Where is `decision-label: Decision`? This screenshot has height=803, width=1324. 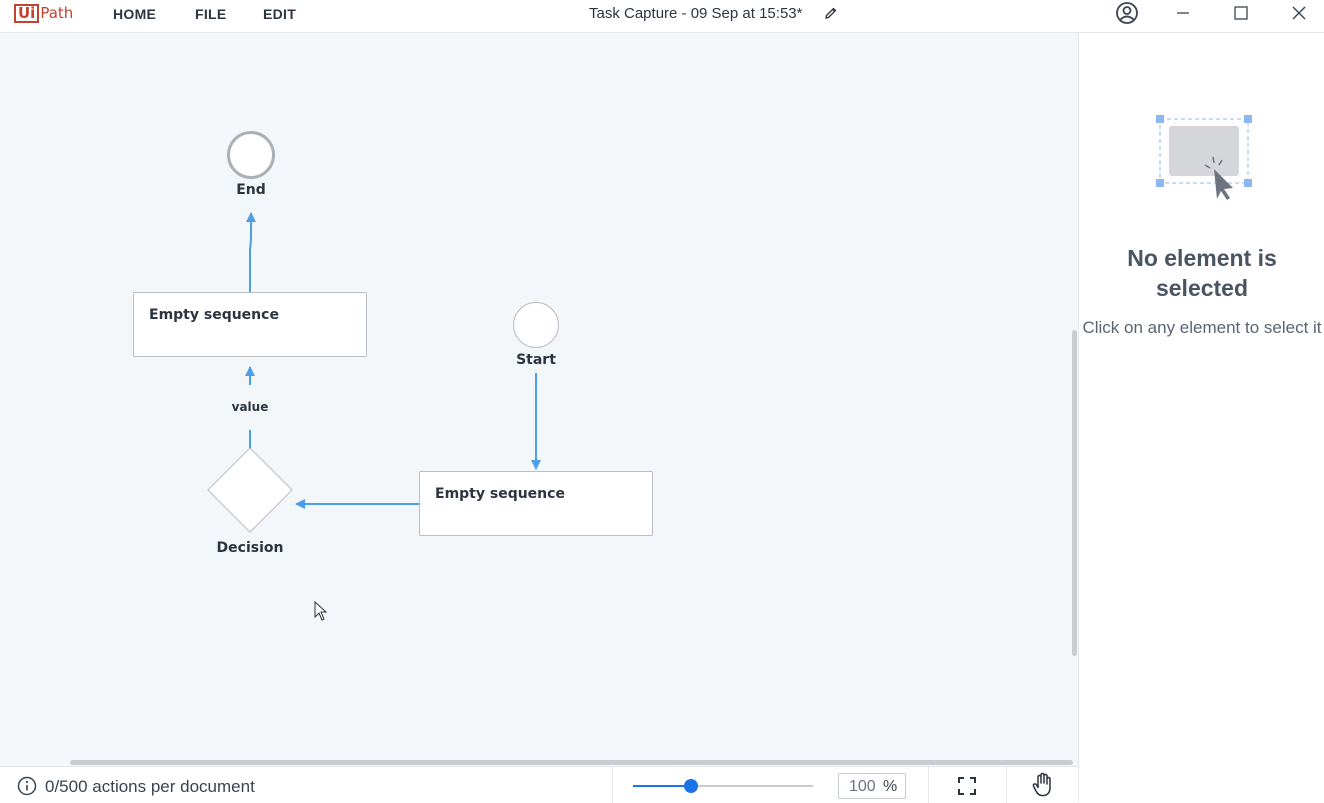
decision-label: Decision is located at coordinates (250, 548).